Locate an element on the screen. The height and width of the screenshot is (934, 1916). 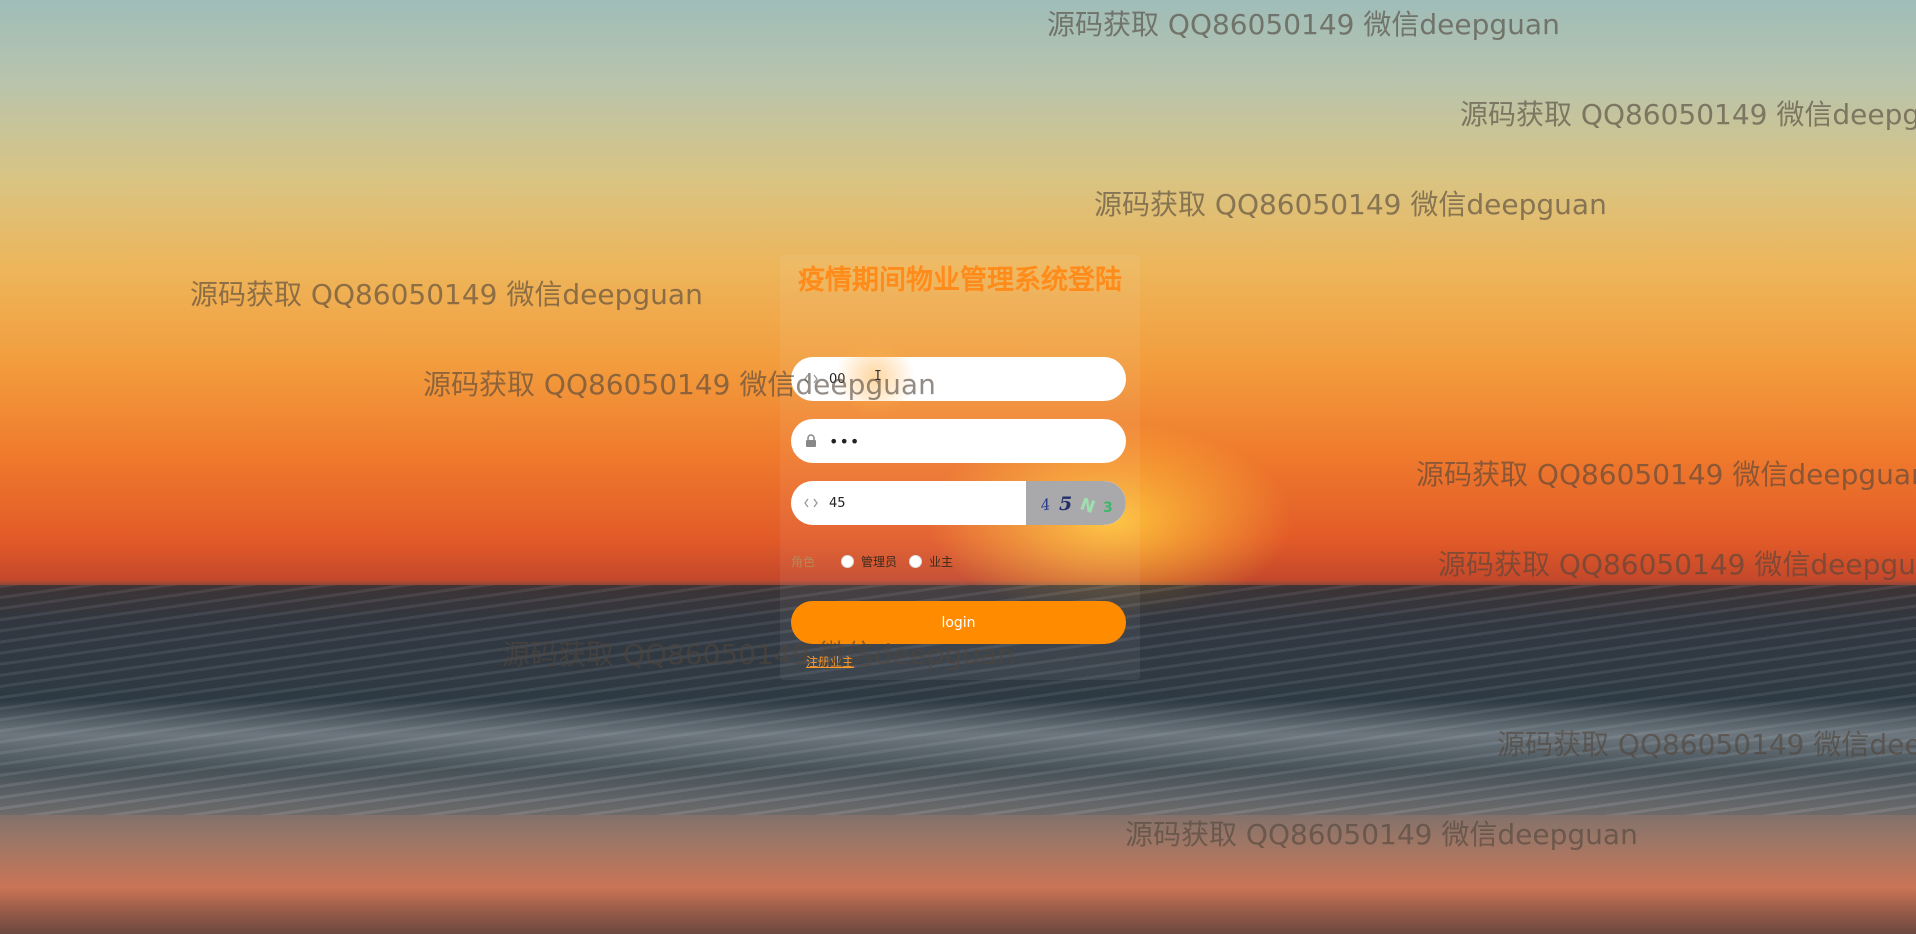
captcha-input is located at coordinates (929, 503).